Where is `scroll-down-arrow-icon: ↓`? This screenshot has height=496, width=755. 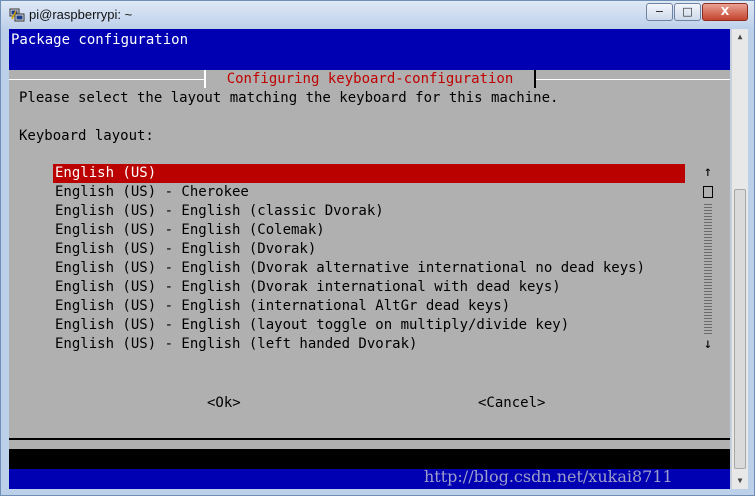 scroll-down-arrow-icon: ↓ is located at coordinates (708, 344).